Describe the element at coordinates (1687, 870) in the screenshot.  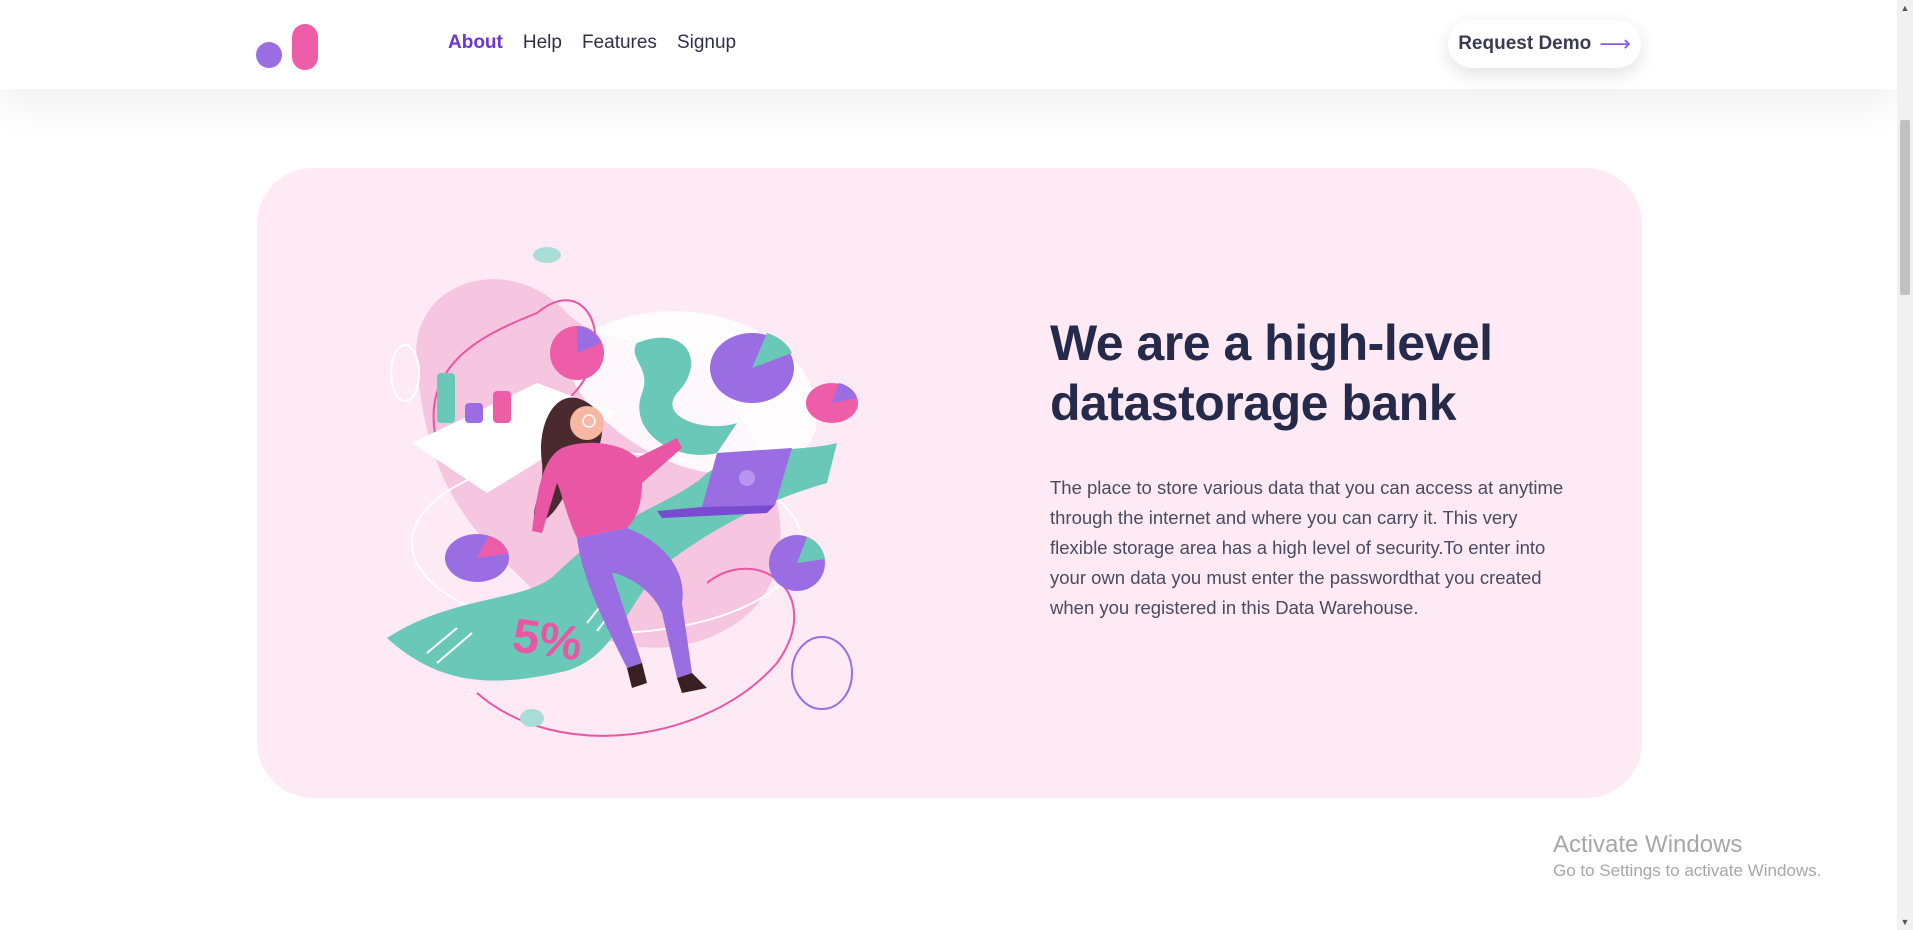
I see `watermark-subtitle: Go to Settings to activate Windows.` at that location.